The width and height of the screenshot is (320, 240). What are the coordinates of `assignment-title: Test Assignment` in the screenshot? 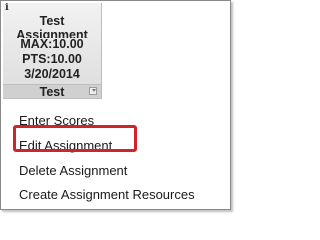 It's located at (52, 26).